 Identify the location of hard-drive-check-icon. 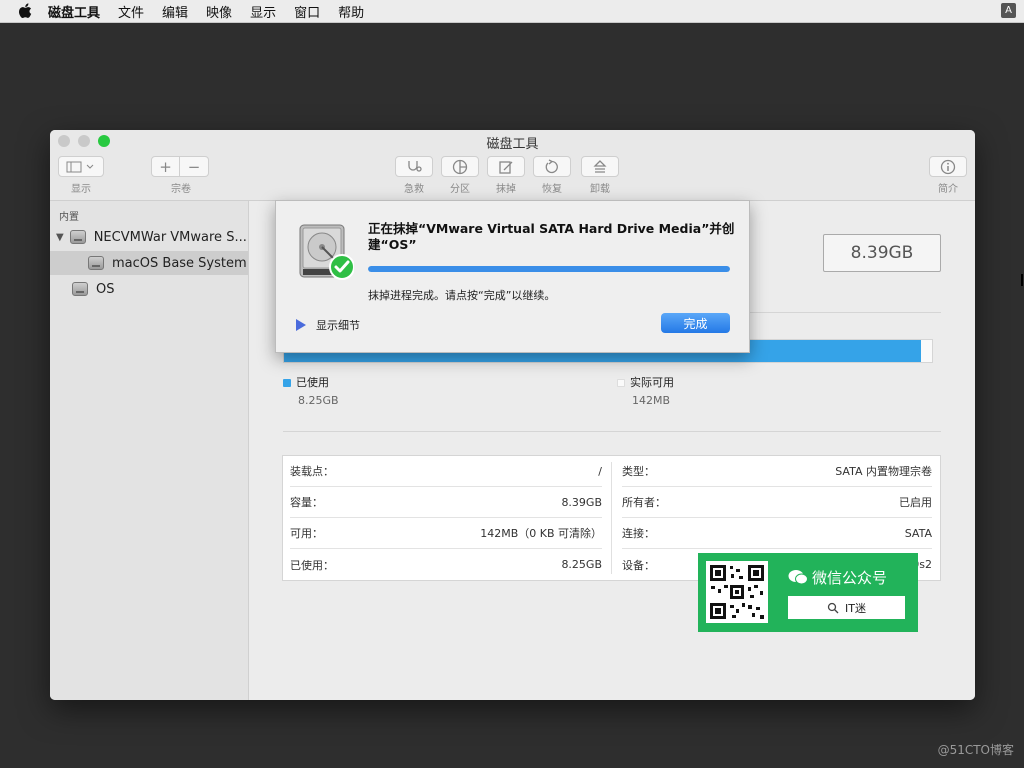
(326, 252).